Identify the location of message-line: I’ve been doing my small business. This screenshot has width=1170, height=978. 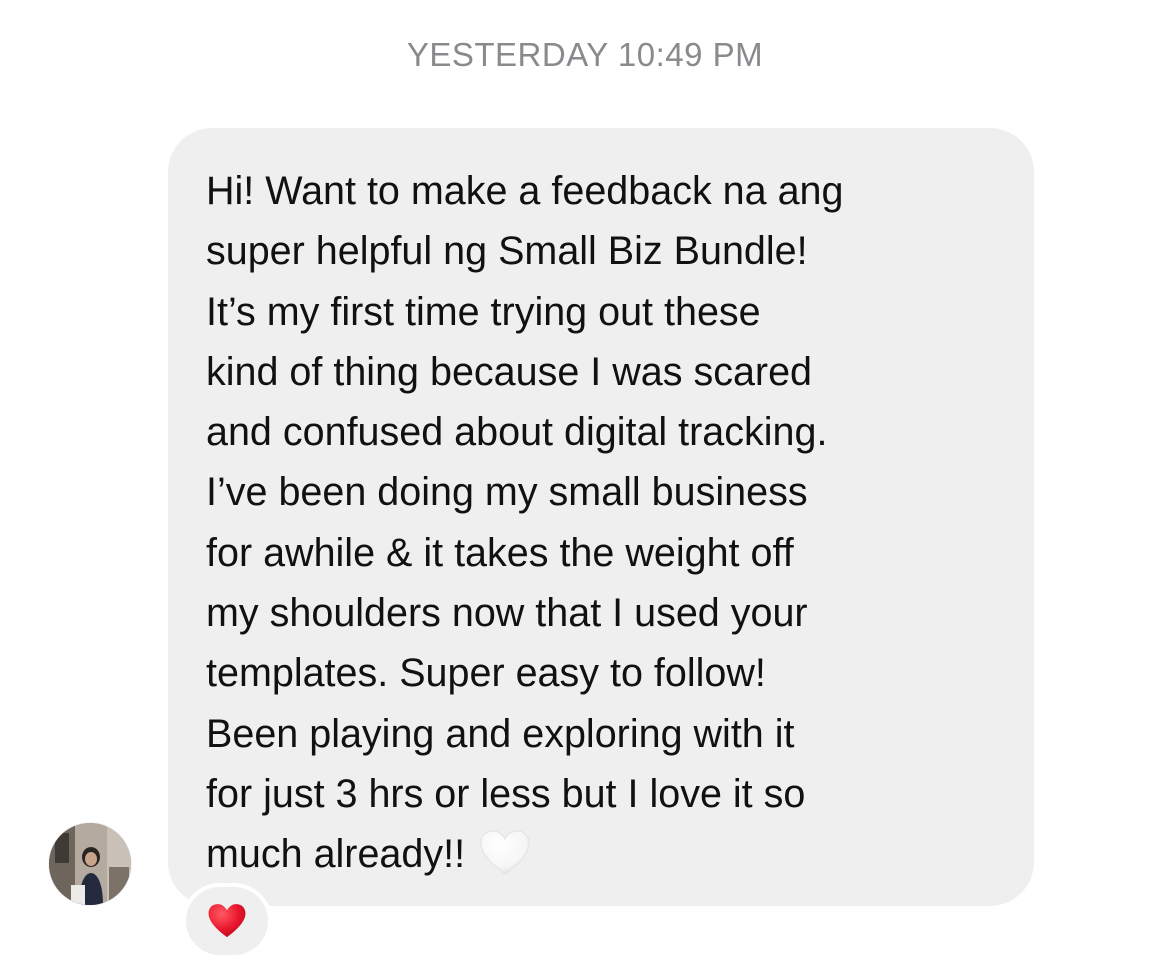
(507, 492).